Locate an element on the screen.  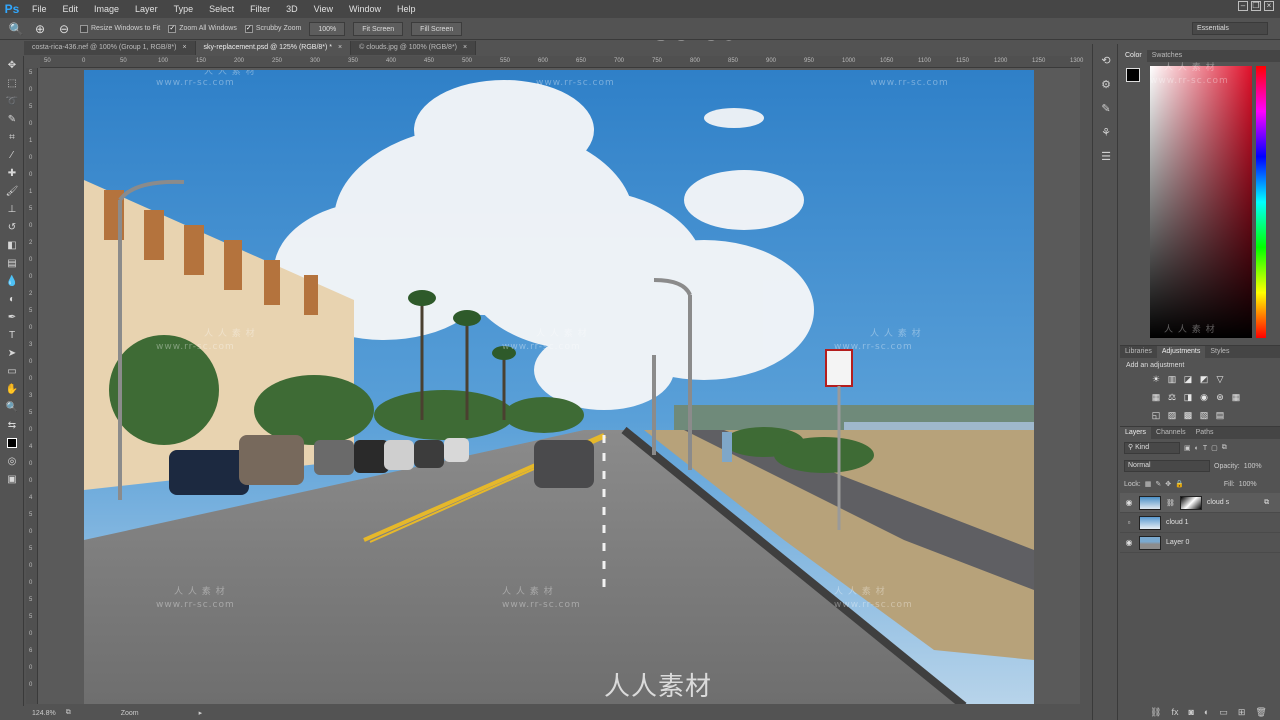
color-field is located at coordinates (1201, 202).